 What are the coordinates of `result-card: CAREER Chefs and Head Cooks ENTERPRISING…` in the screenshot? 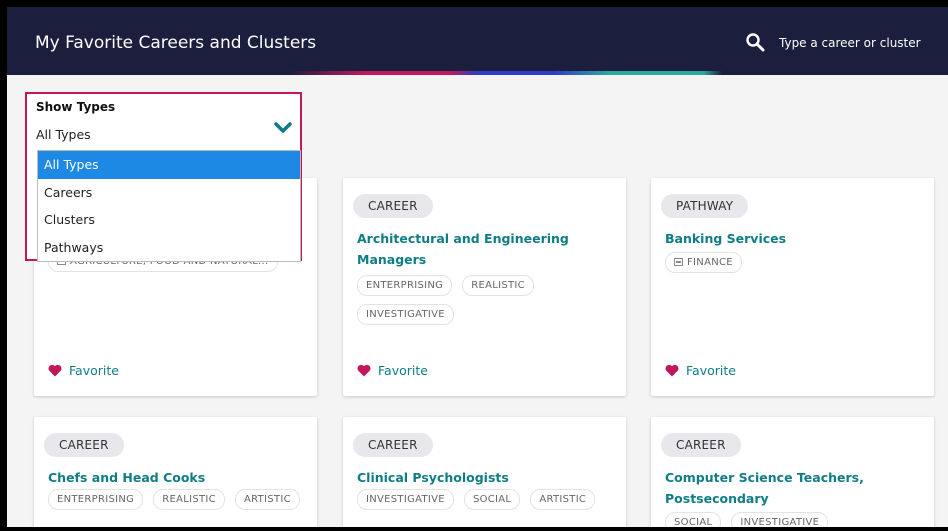 It's located at (175, 474).